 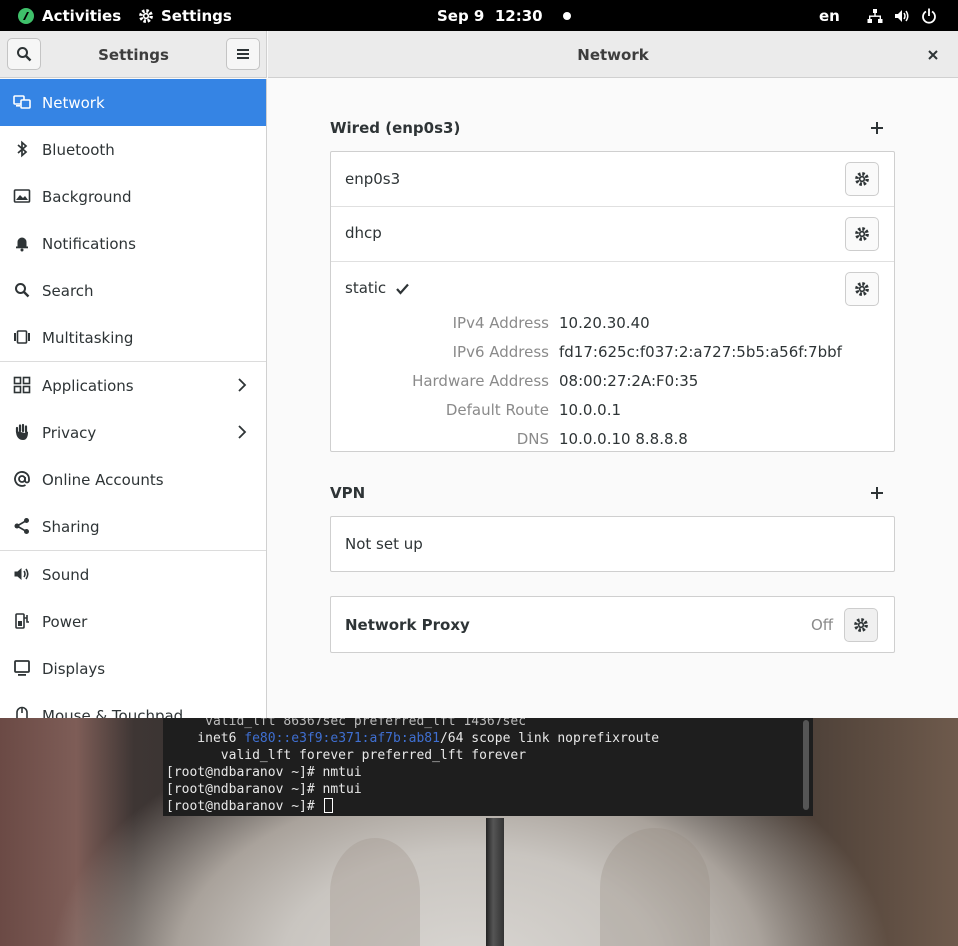 What do you see at coordinates (500, 352) in the screenshot?
I see `ipv6-address-label: IPv6 Address` at bounding box center [500, 352].